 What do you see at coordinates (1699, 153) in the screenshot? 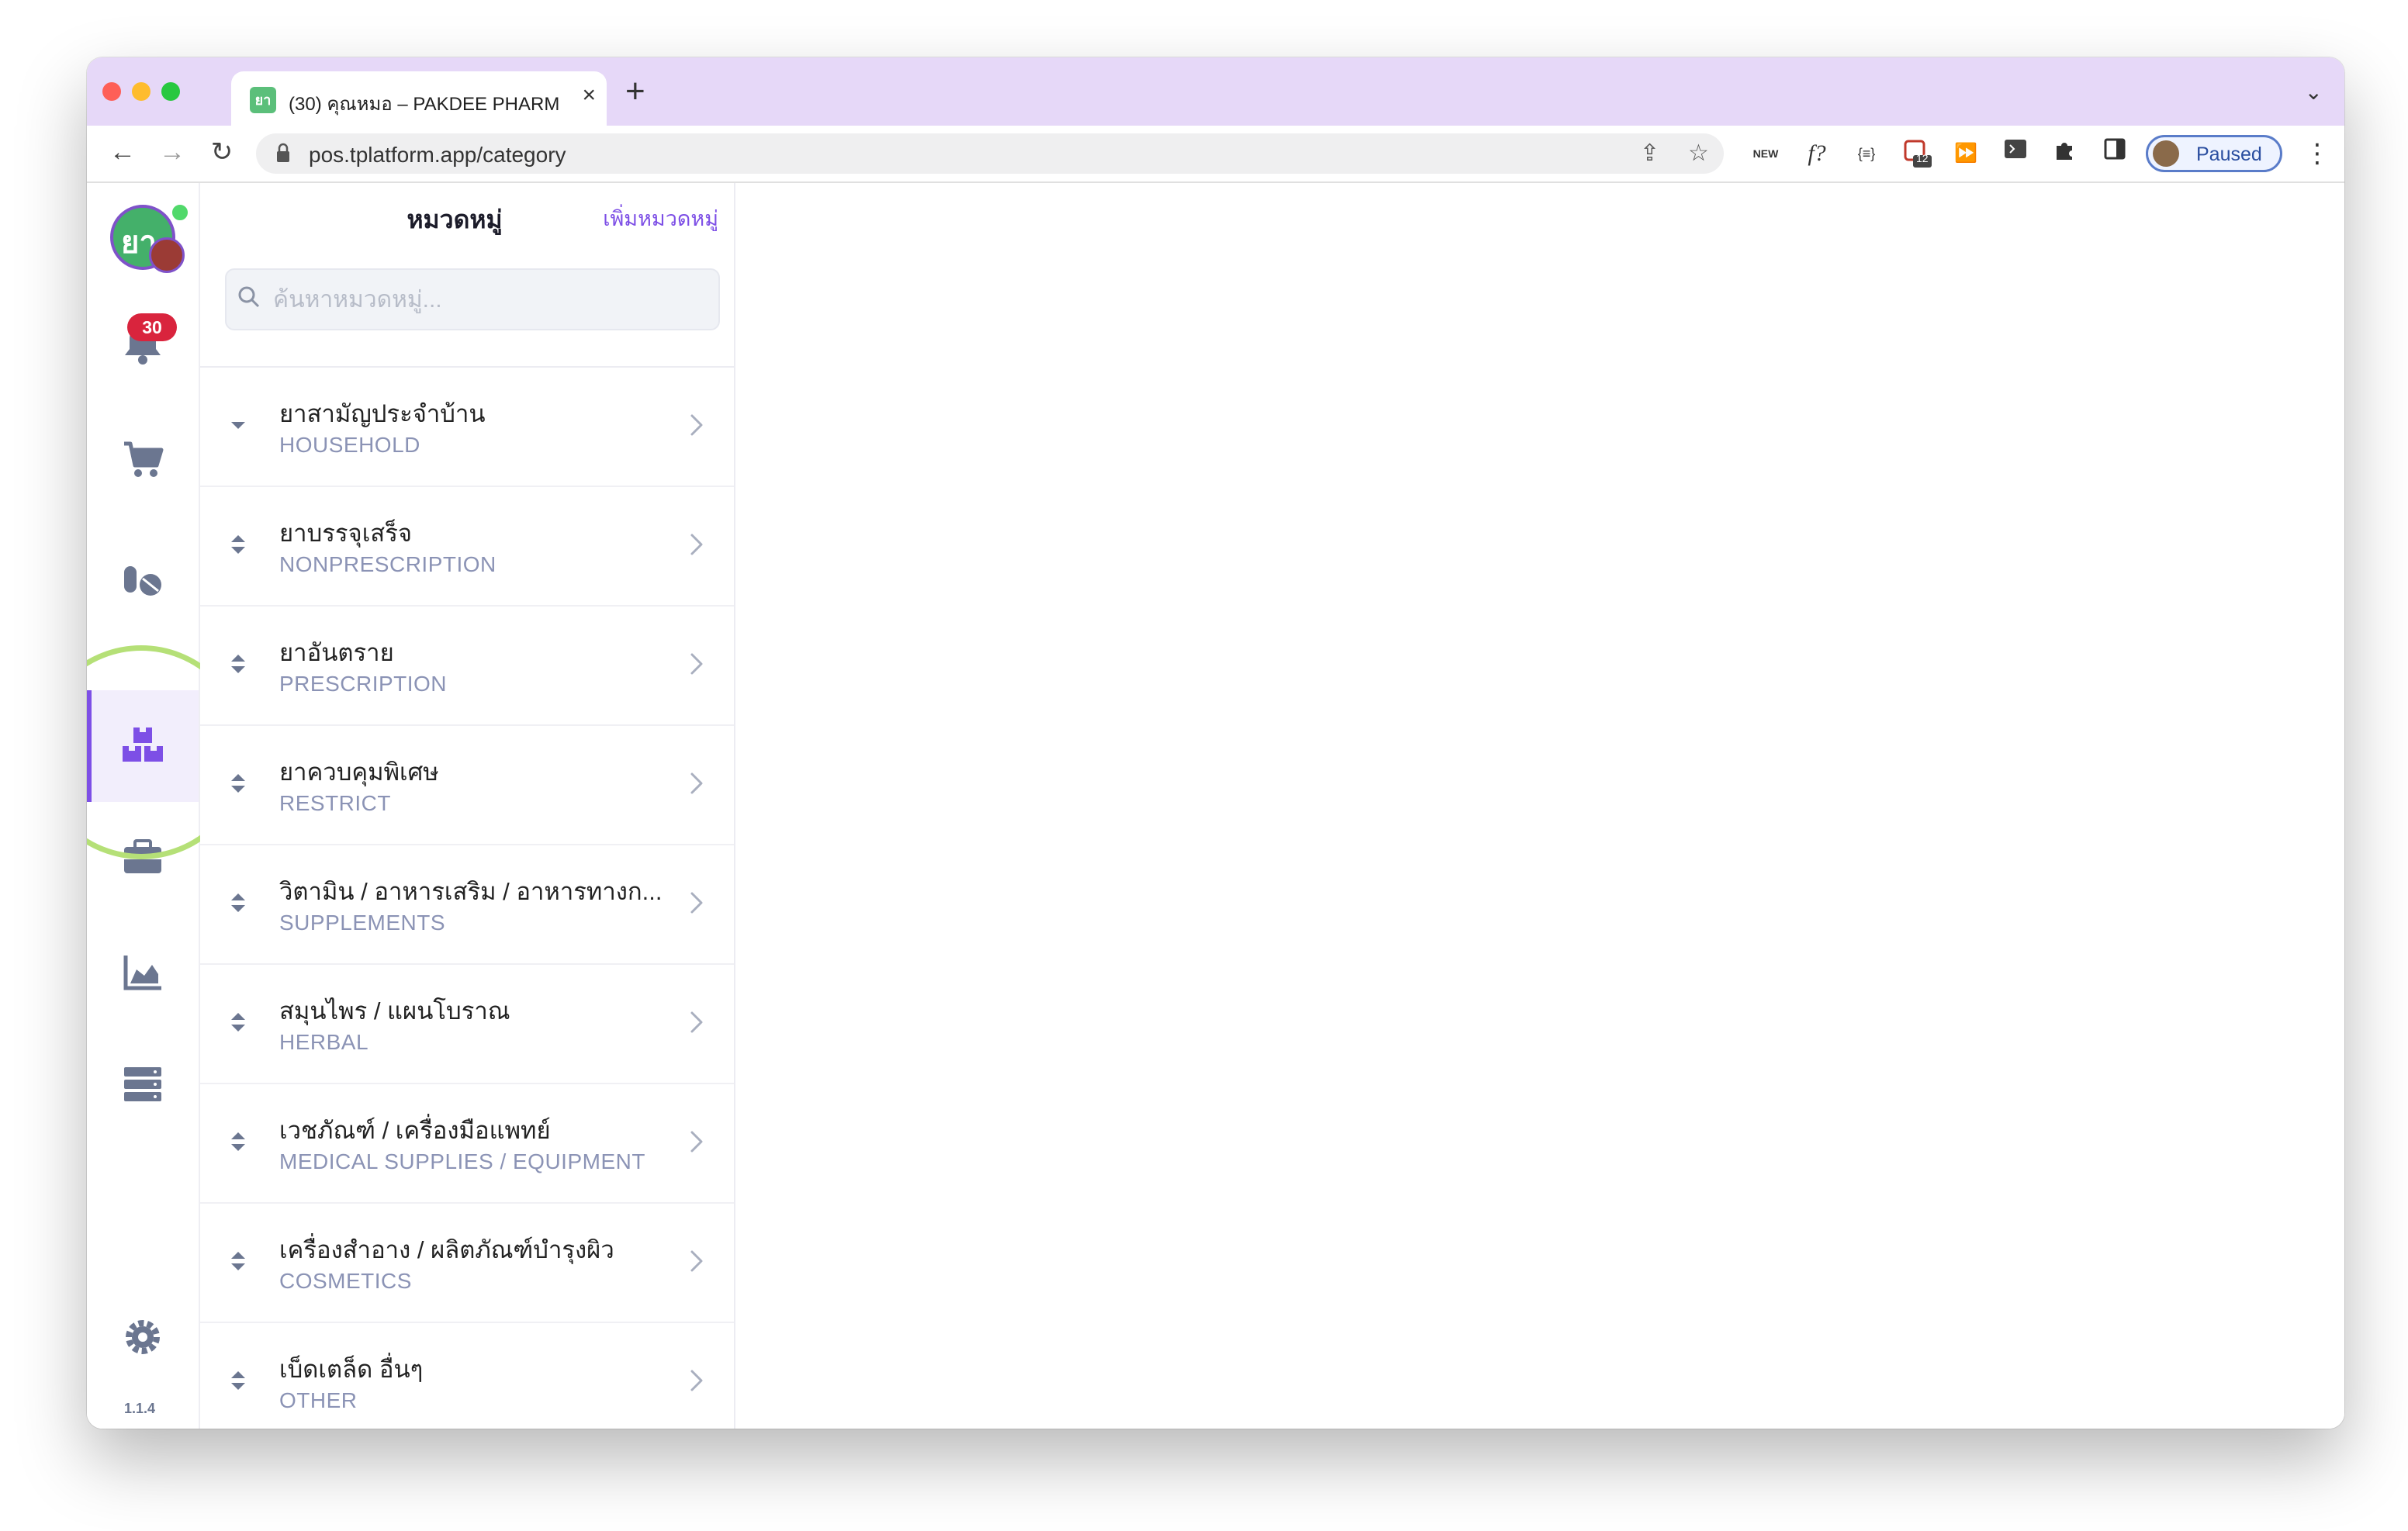
I see `bookmark-star-icon: ☆` at bounding box center [1699, 153].